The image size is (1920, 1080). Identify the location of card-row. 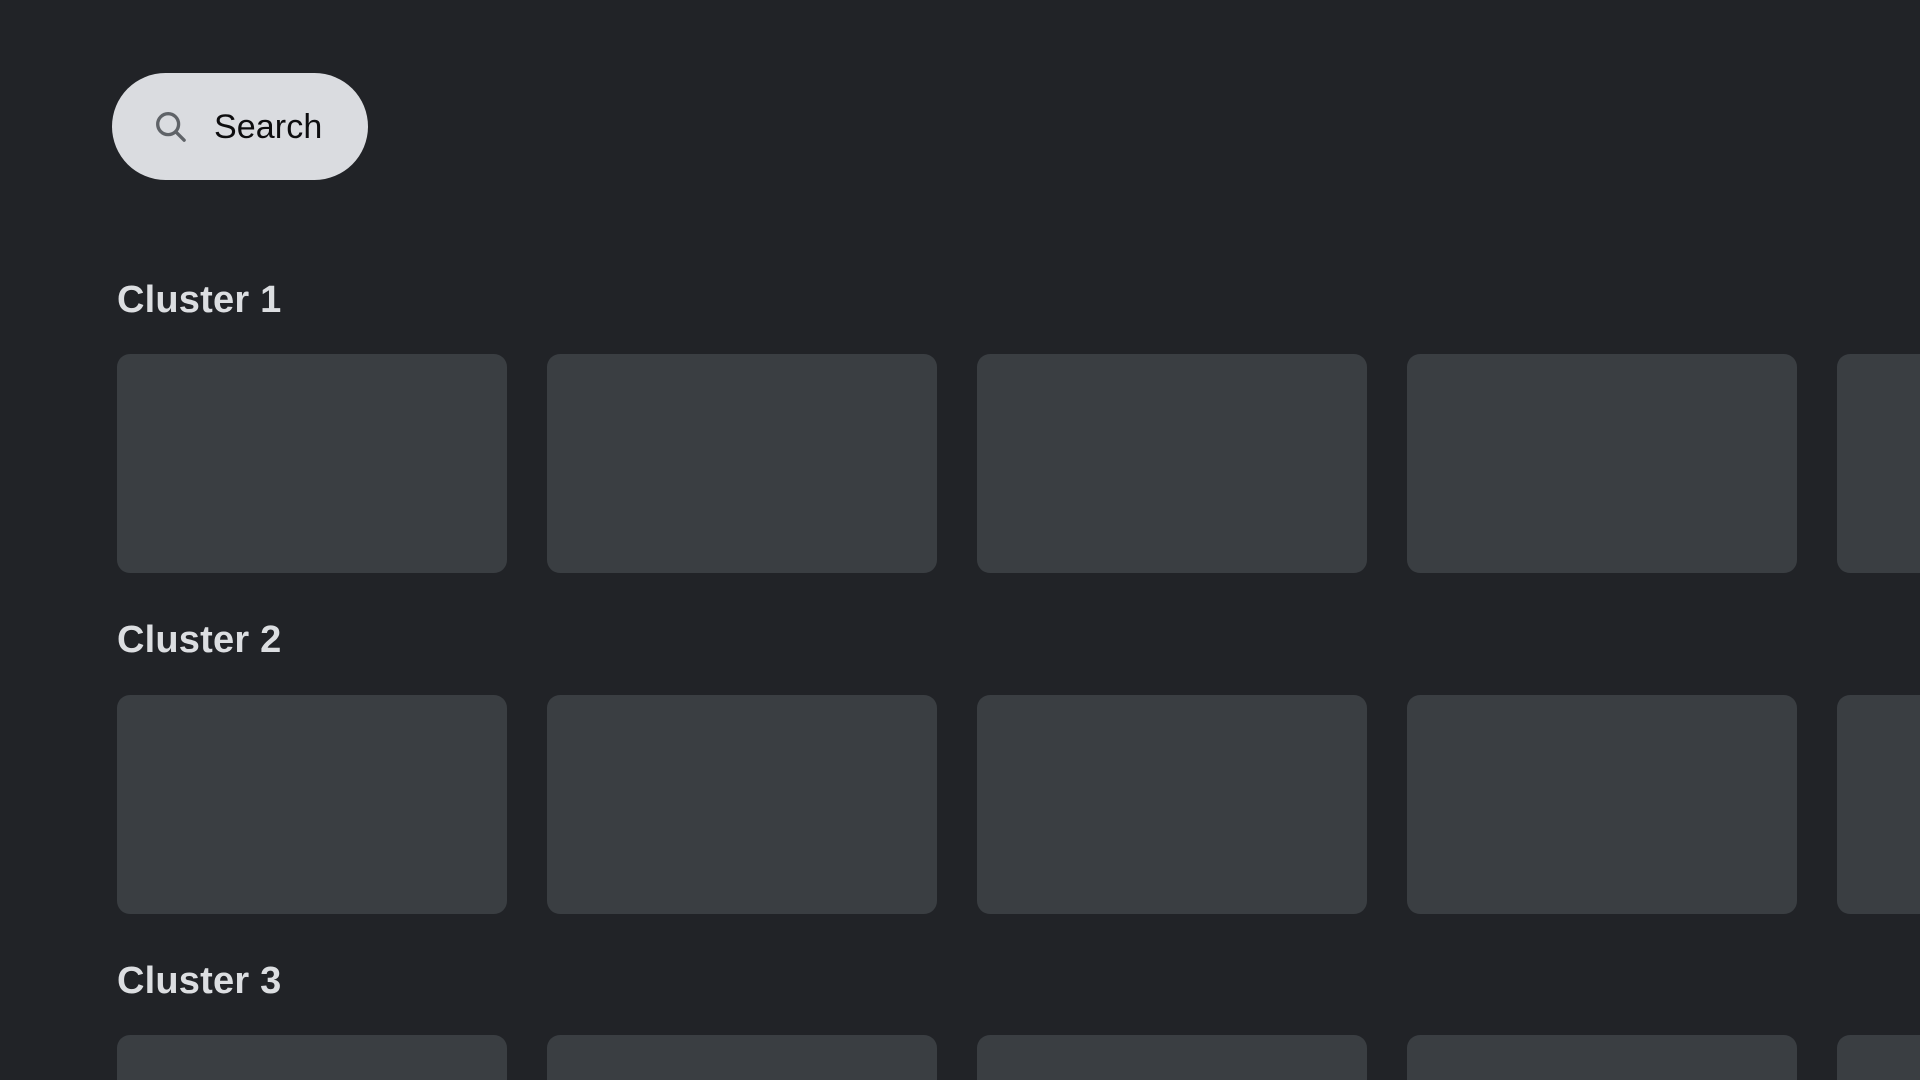
(960, 1057).